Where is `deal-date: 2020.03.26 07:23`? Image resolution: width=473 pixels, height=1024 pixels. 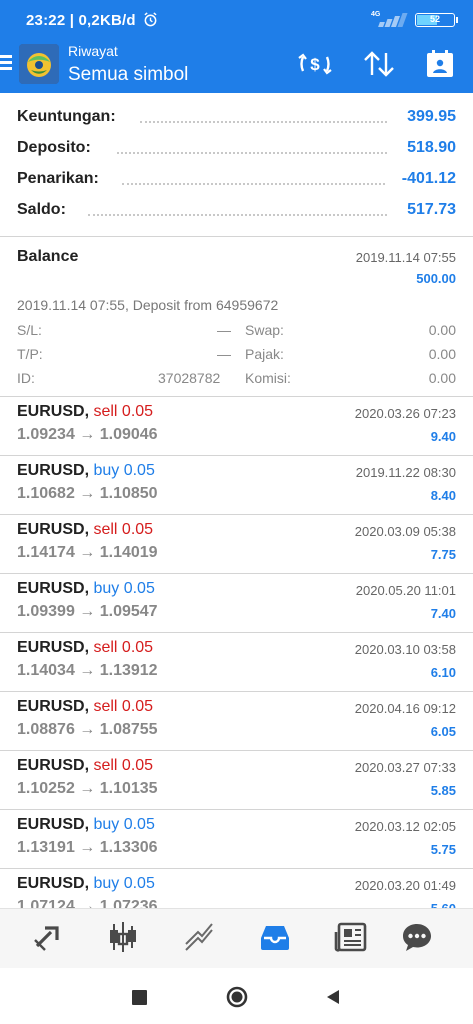 deal-date: 2020.03.26 07:23 is located at coordinates (405, 413).